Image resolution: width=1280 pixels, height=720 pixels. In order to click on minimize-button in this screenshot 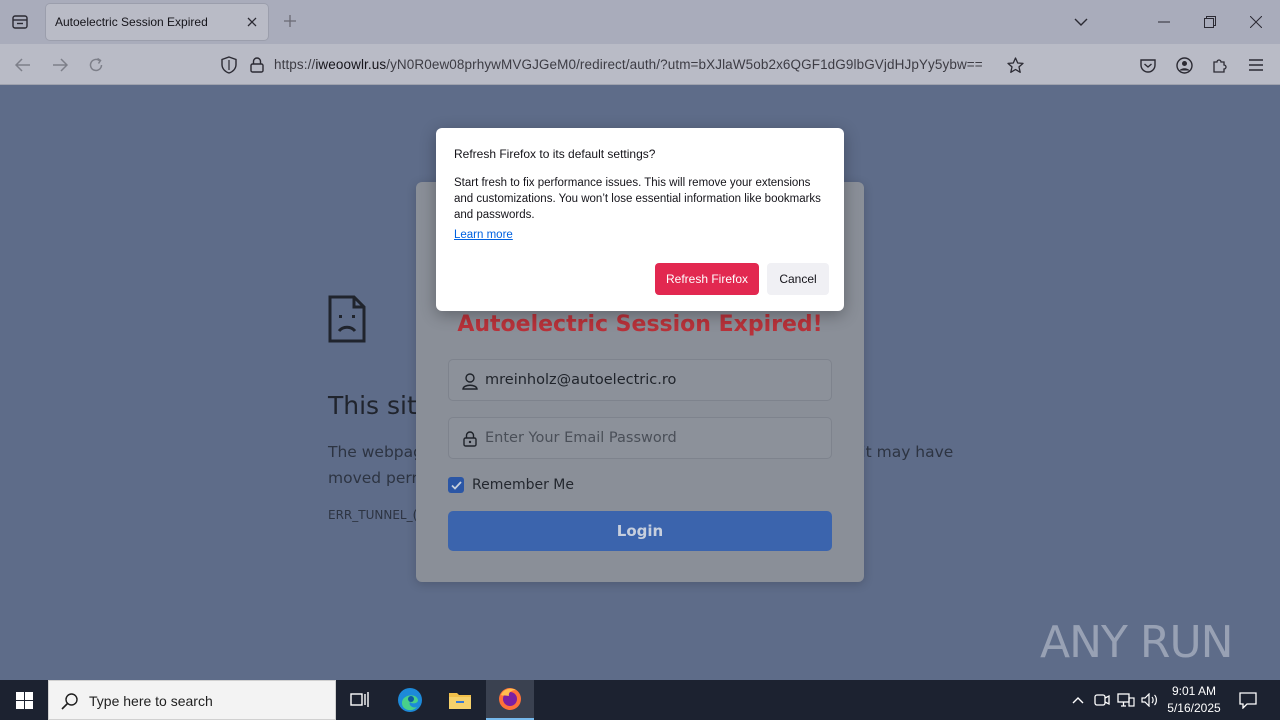, I will do `click(1164, 22)`.